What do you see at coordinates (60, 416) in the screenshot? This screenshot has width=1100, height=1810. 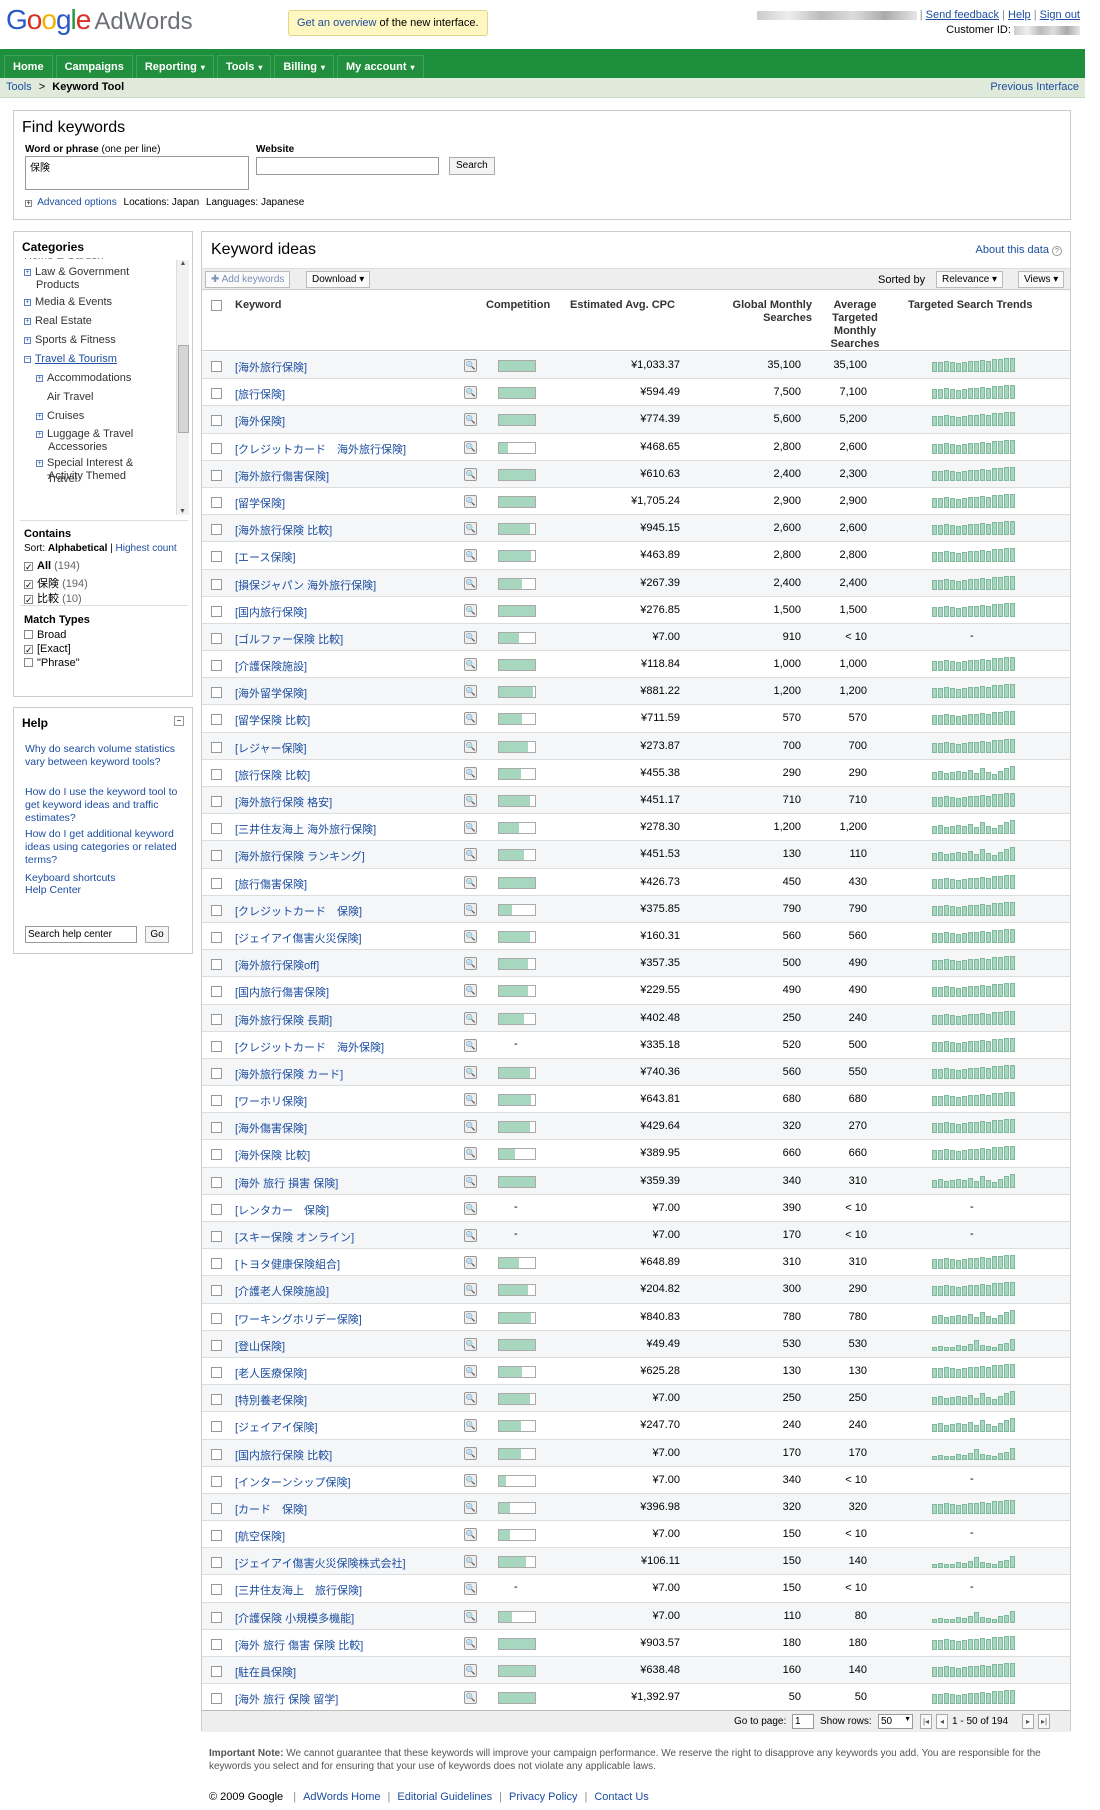 I see `category-item: + Cruises` at bounding box center [60, 416].